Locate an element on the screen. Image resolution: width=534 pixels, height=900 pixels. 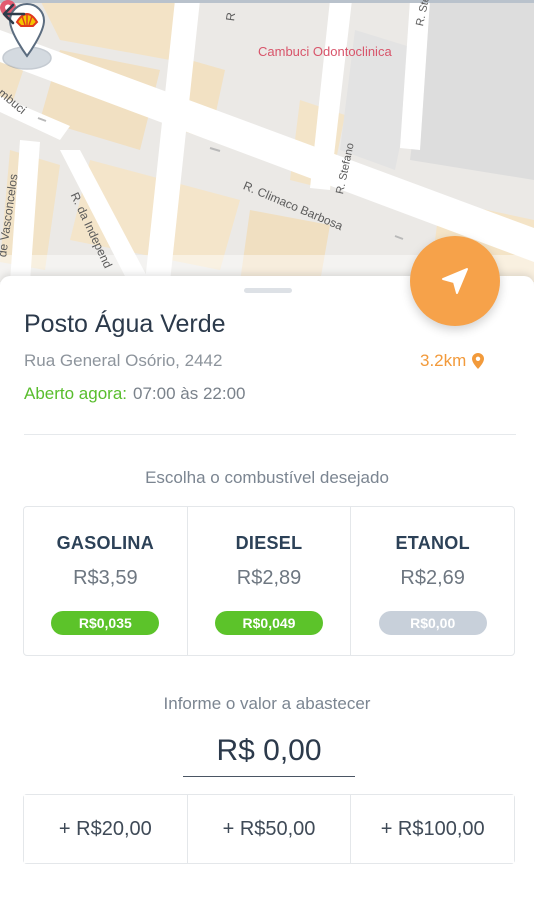
fuel-name: GASOLINA is located at coordinates (105, 543).